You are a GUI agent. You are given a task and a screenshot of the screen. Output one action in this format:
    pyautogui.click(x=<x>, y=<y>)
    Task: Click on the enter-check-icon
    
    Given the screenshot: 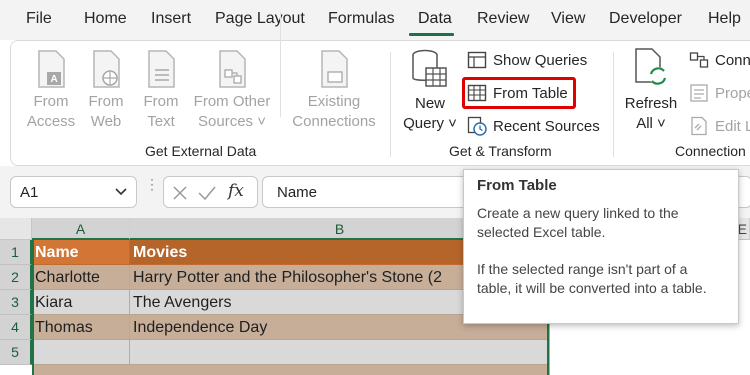 What is the action you would take?
    pyautogui.click(x=207, y=193)
    